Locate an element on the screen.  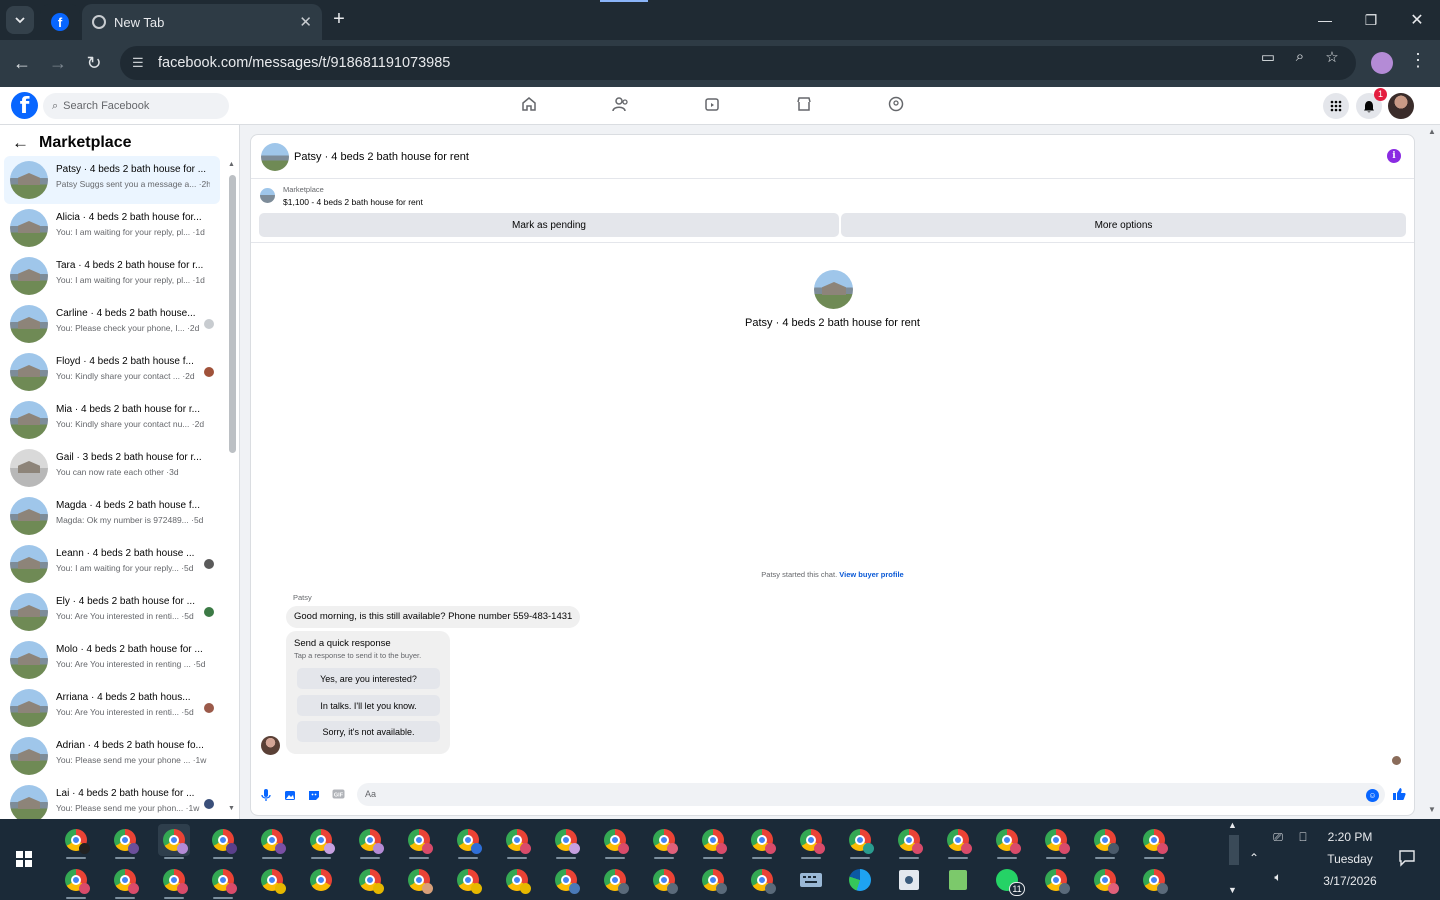
sidebar-scrollbar is located at coordinates (232, 314).